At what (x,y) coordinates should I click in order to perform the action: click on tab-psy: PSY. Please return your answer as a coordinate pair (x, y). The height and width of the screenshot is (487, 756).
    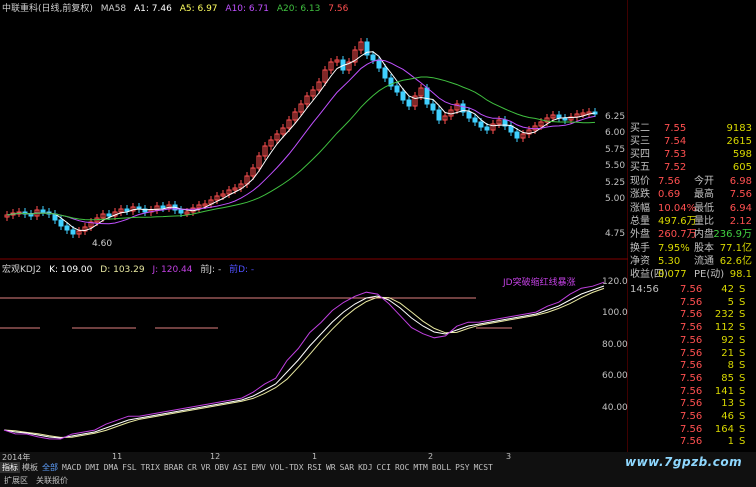
    Looking at the image, I should click on (462, 467).